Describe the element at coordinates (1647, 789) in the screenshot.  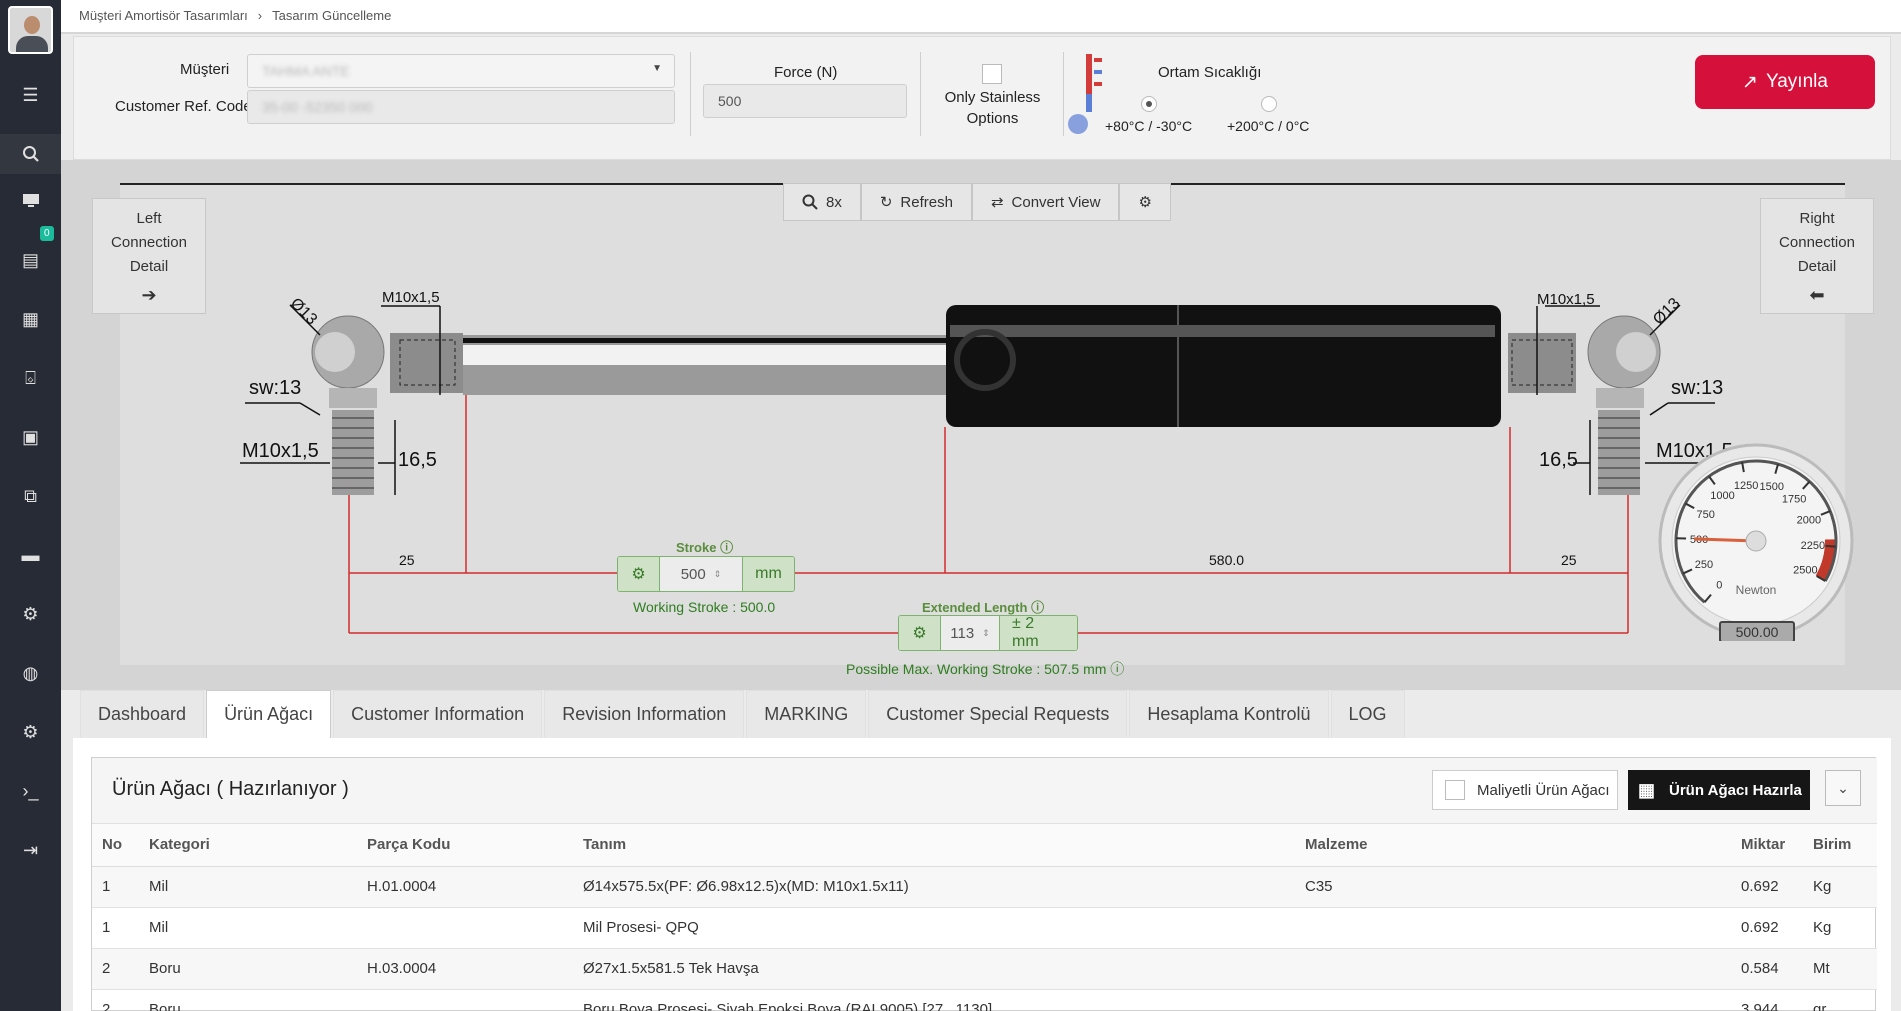
I see `calculator-icon: ▦` at that location.